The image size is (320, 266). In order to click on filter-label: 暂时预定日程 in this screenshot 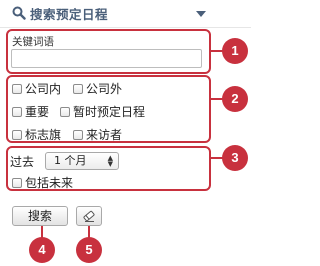, I will do `click(109, 112)`.